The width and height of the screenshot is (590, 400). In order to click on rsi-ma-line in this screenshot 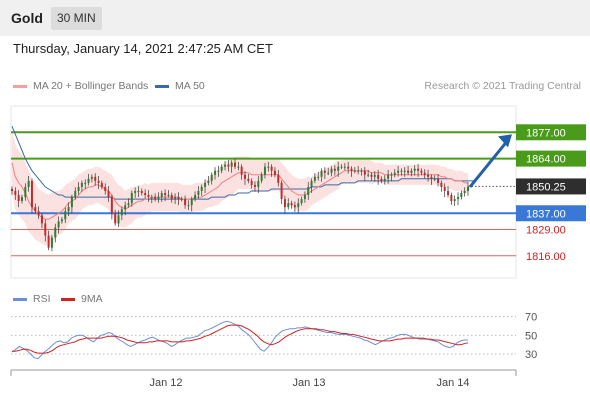, I will do `click(240, 339)`.